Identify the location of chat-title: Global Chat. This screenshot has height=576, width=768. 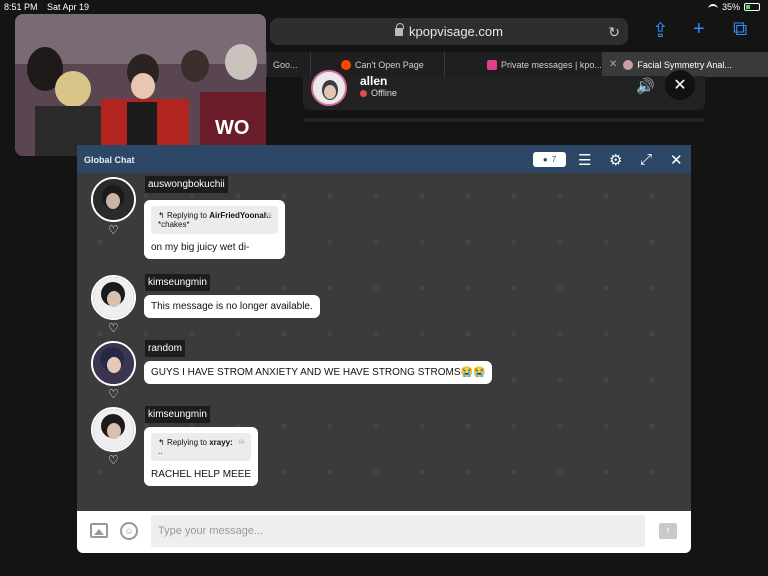
(109, 160).